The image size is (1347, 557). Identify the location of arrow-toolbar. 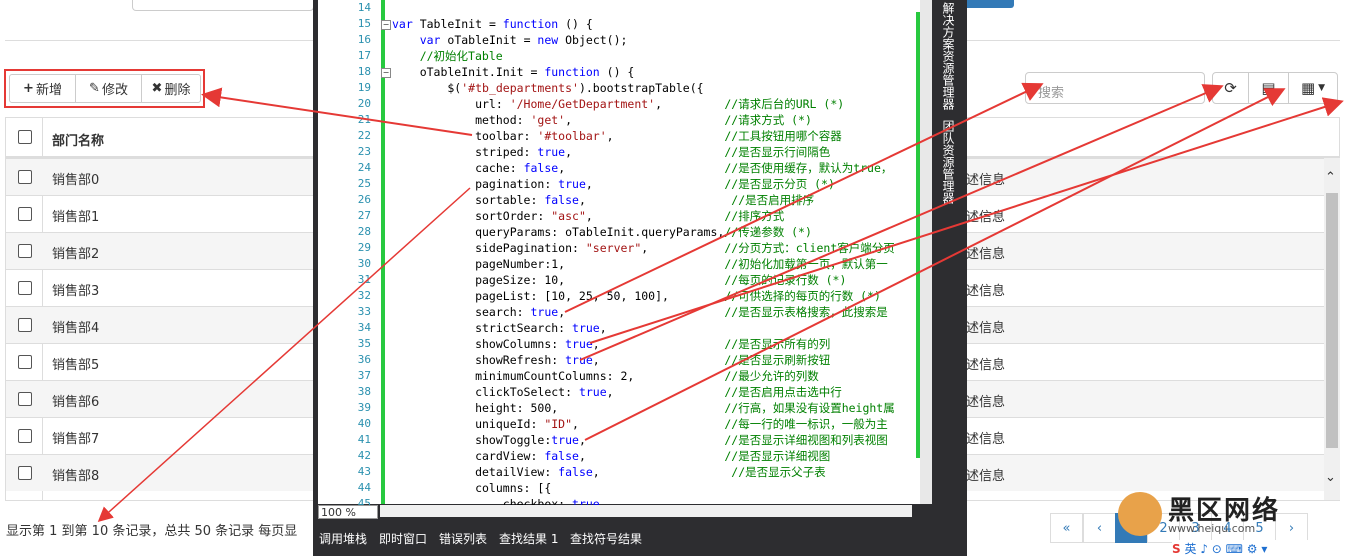
(337, 111).